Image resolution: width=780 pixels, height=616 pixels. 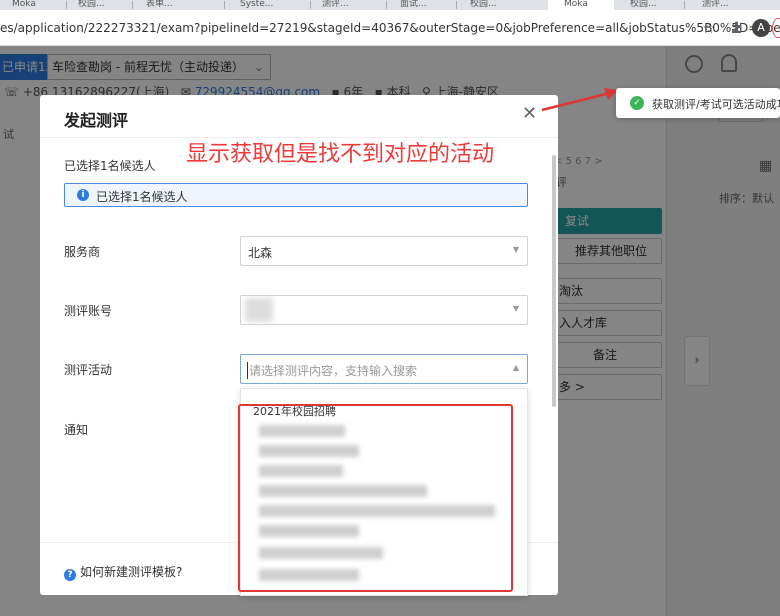 What do you see at coordinates (332, 370) in the screenshot?
I see `activity-search-input: 请选择测评内容，支持输入搜索` at bounding box center [332, 370].